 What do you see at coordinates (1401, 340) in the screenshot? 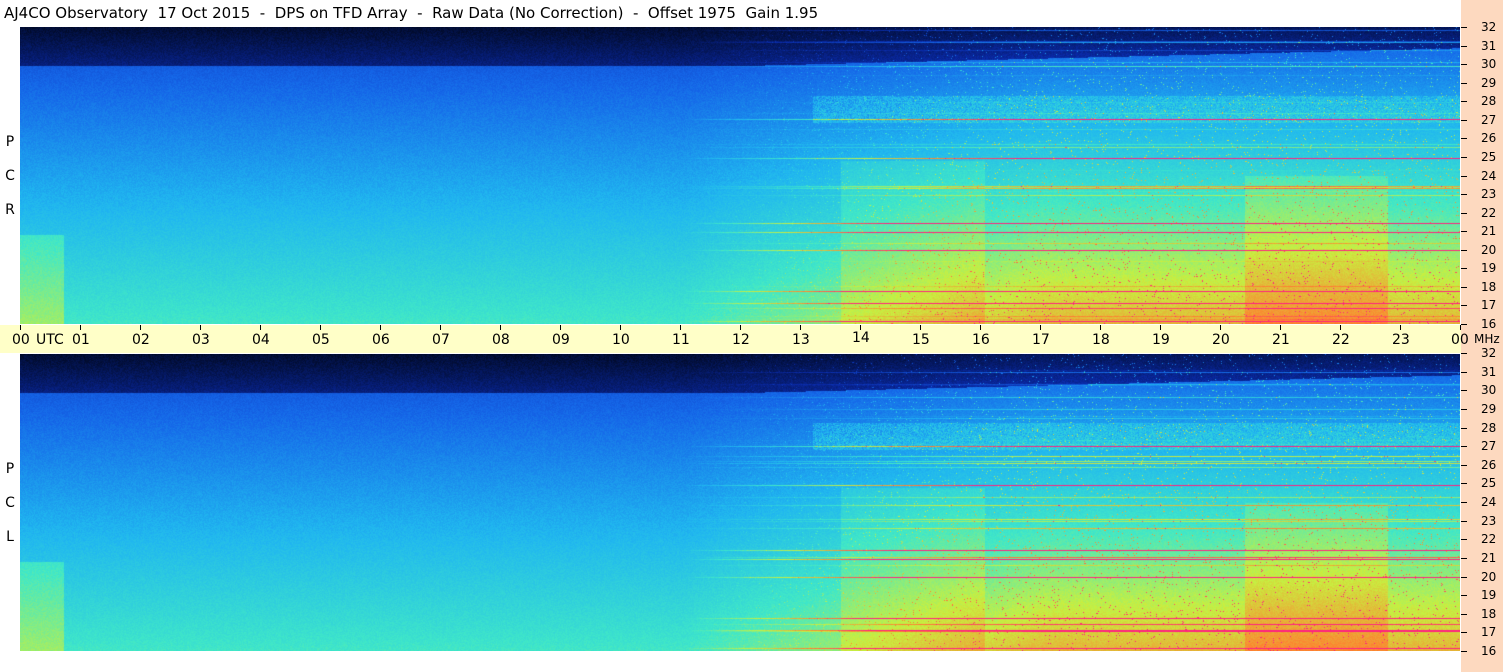
I see `time-tick-label: 23` at bounding box center [1401, 340].